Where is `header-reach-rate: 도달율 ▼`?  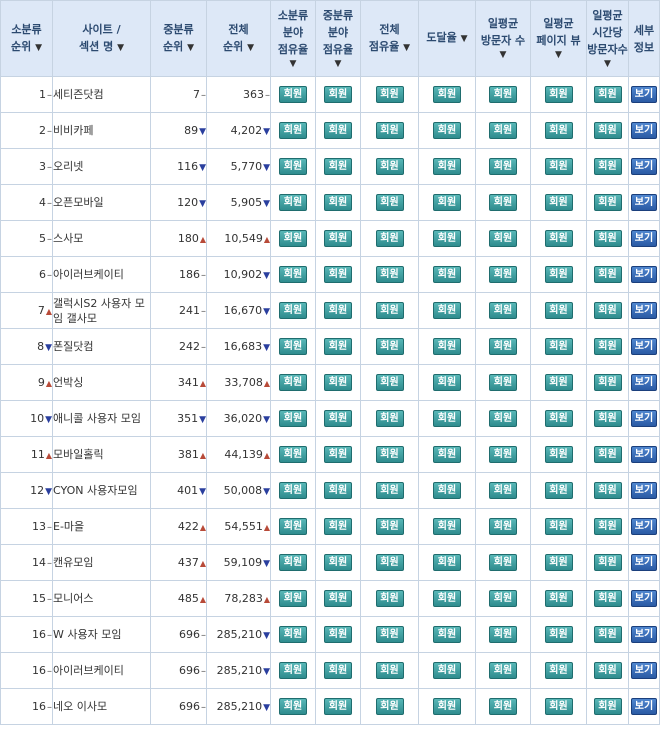 header-reach-rate: 도달율 ▼ is located at coordinates (447, 38).